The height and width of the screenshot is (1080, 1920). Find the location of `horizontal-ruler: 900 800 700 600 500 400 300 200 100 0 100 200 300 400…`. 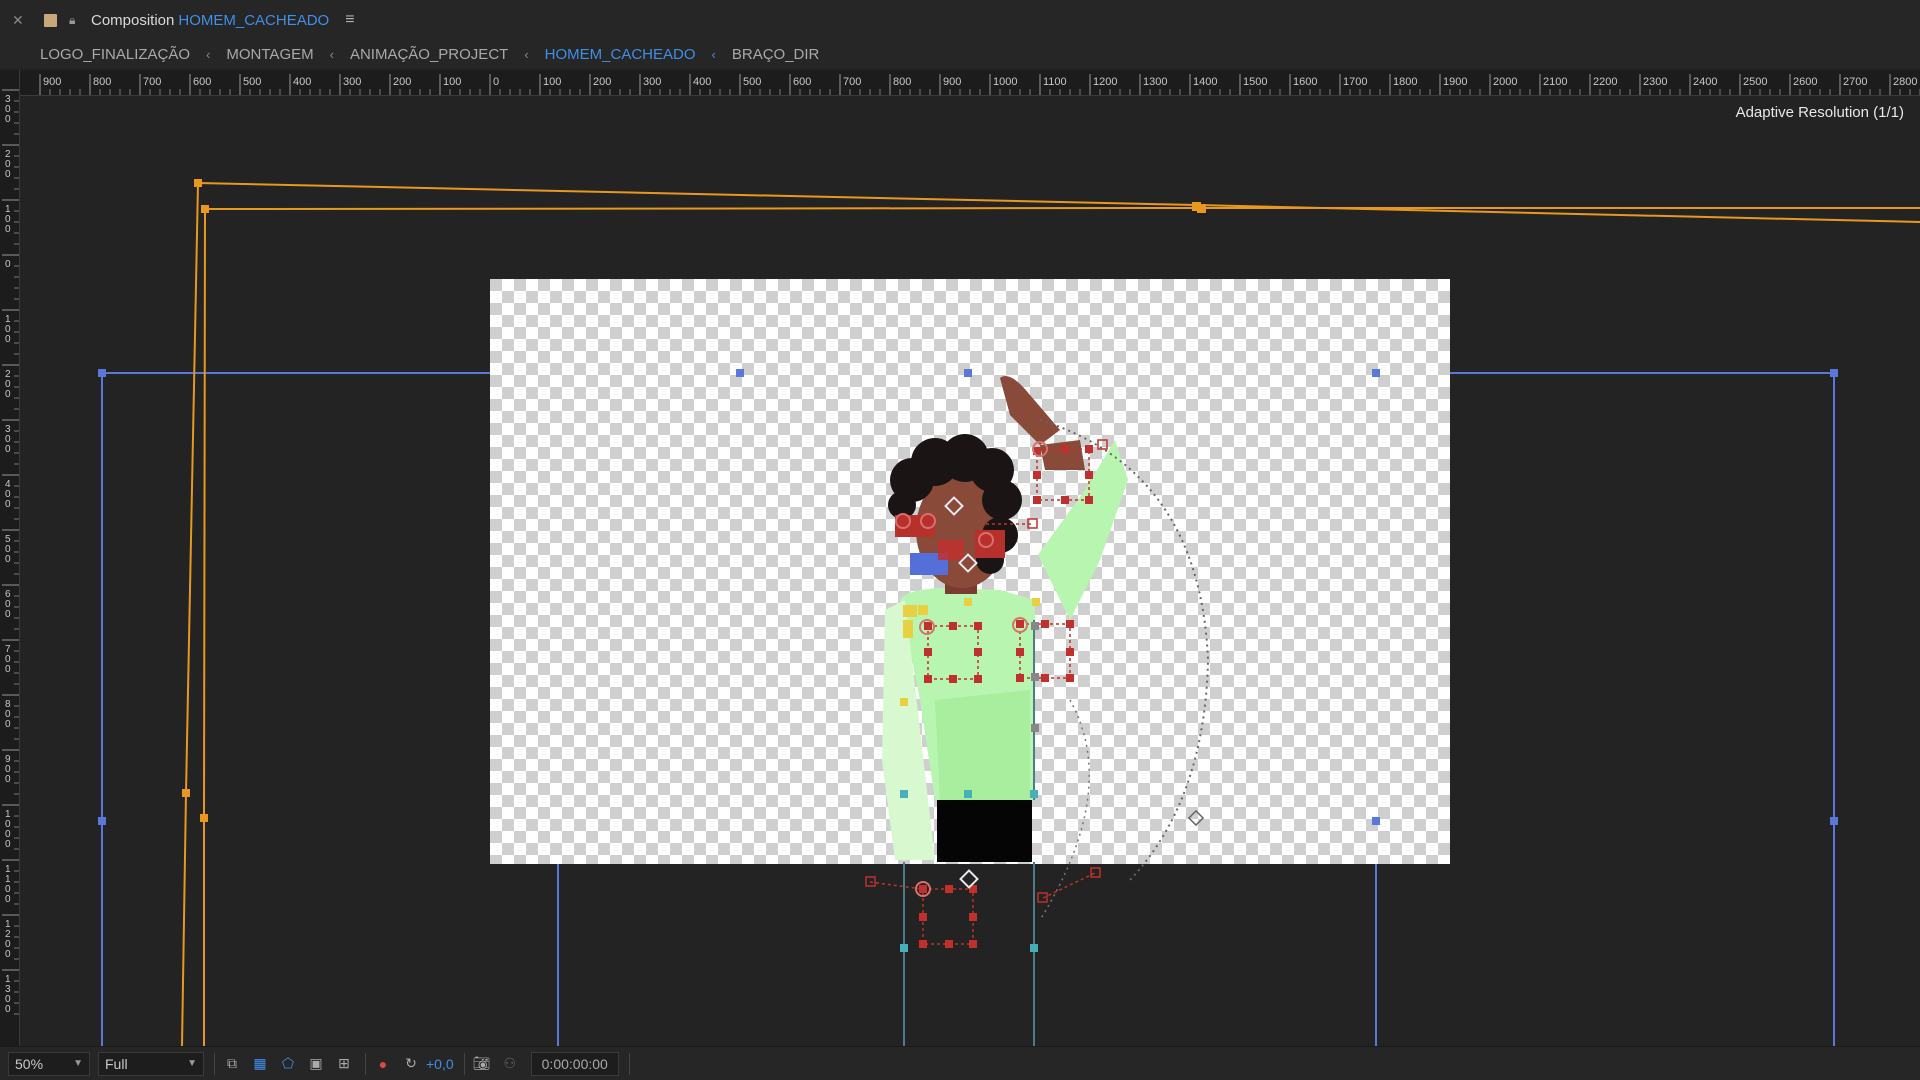

horizontal-ruler: 900 800 700 600 500 400 300 200 100 0 100 200 300 400… is located at coordinates (970, 83).